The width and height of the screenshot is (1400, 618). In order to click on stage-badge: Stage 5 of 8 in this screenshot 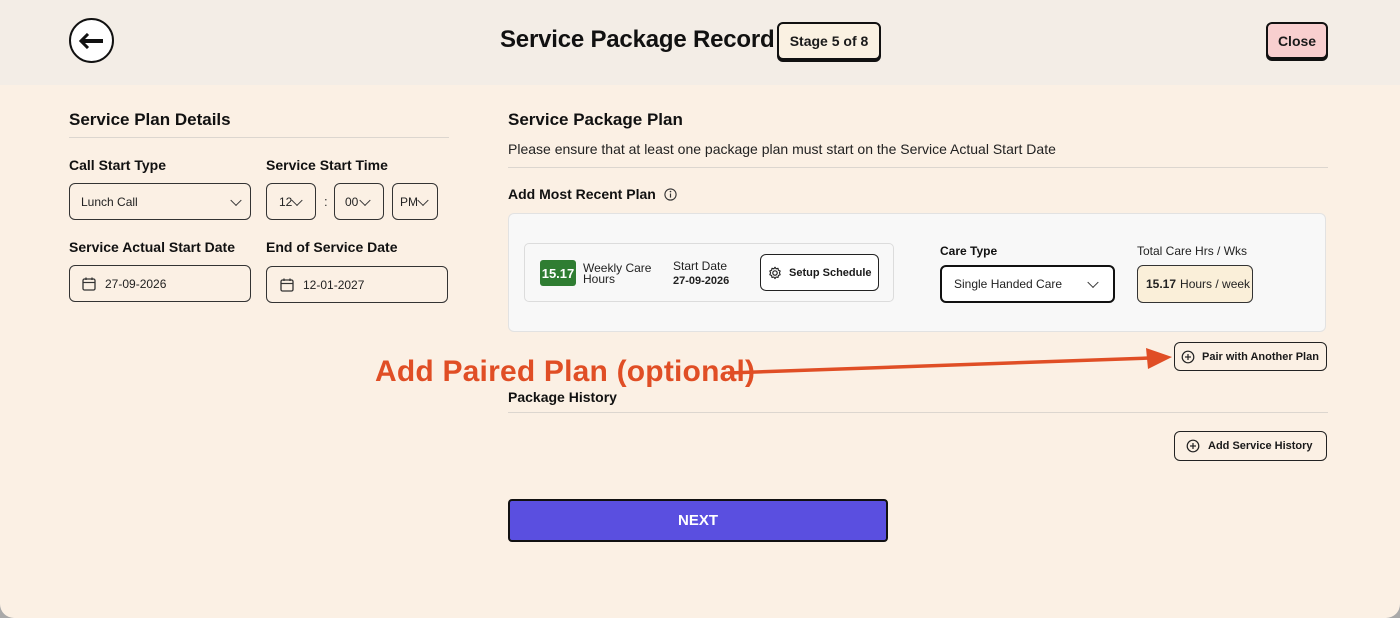, I will do `click(829, 41)`.